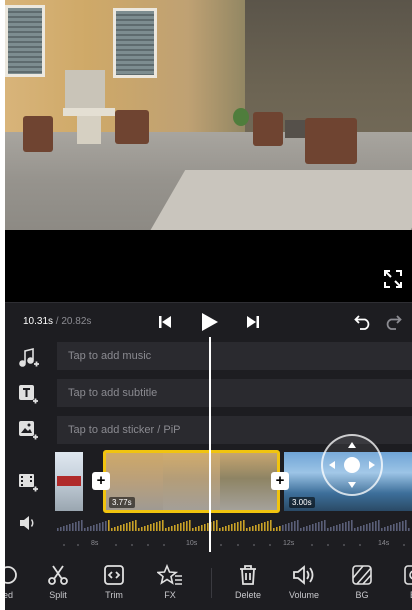  I want to click on clip-previous, so click(69, 481).